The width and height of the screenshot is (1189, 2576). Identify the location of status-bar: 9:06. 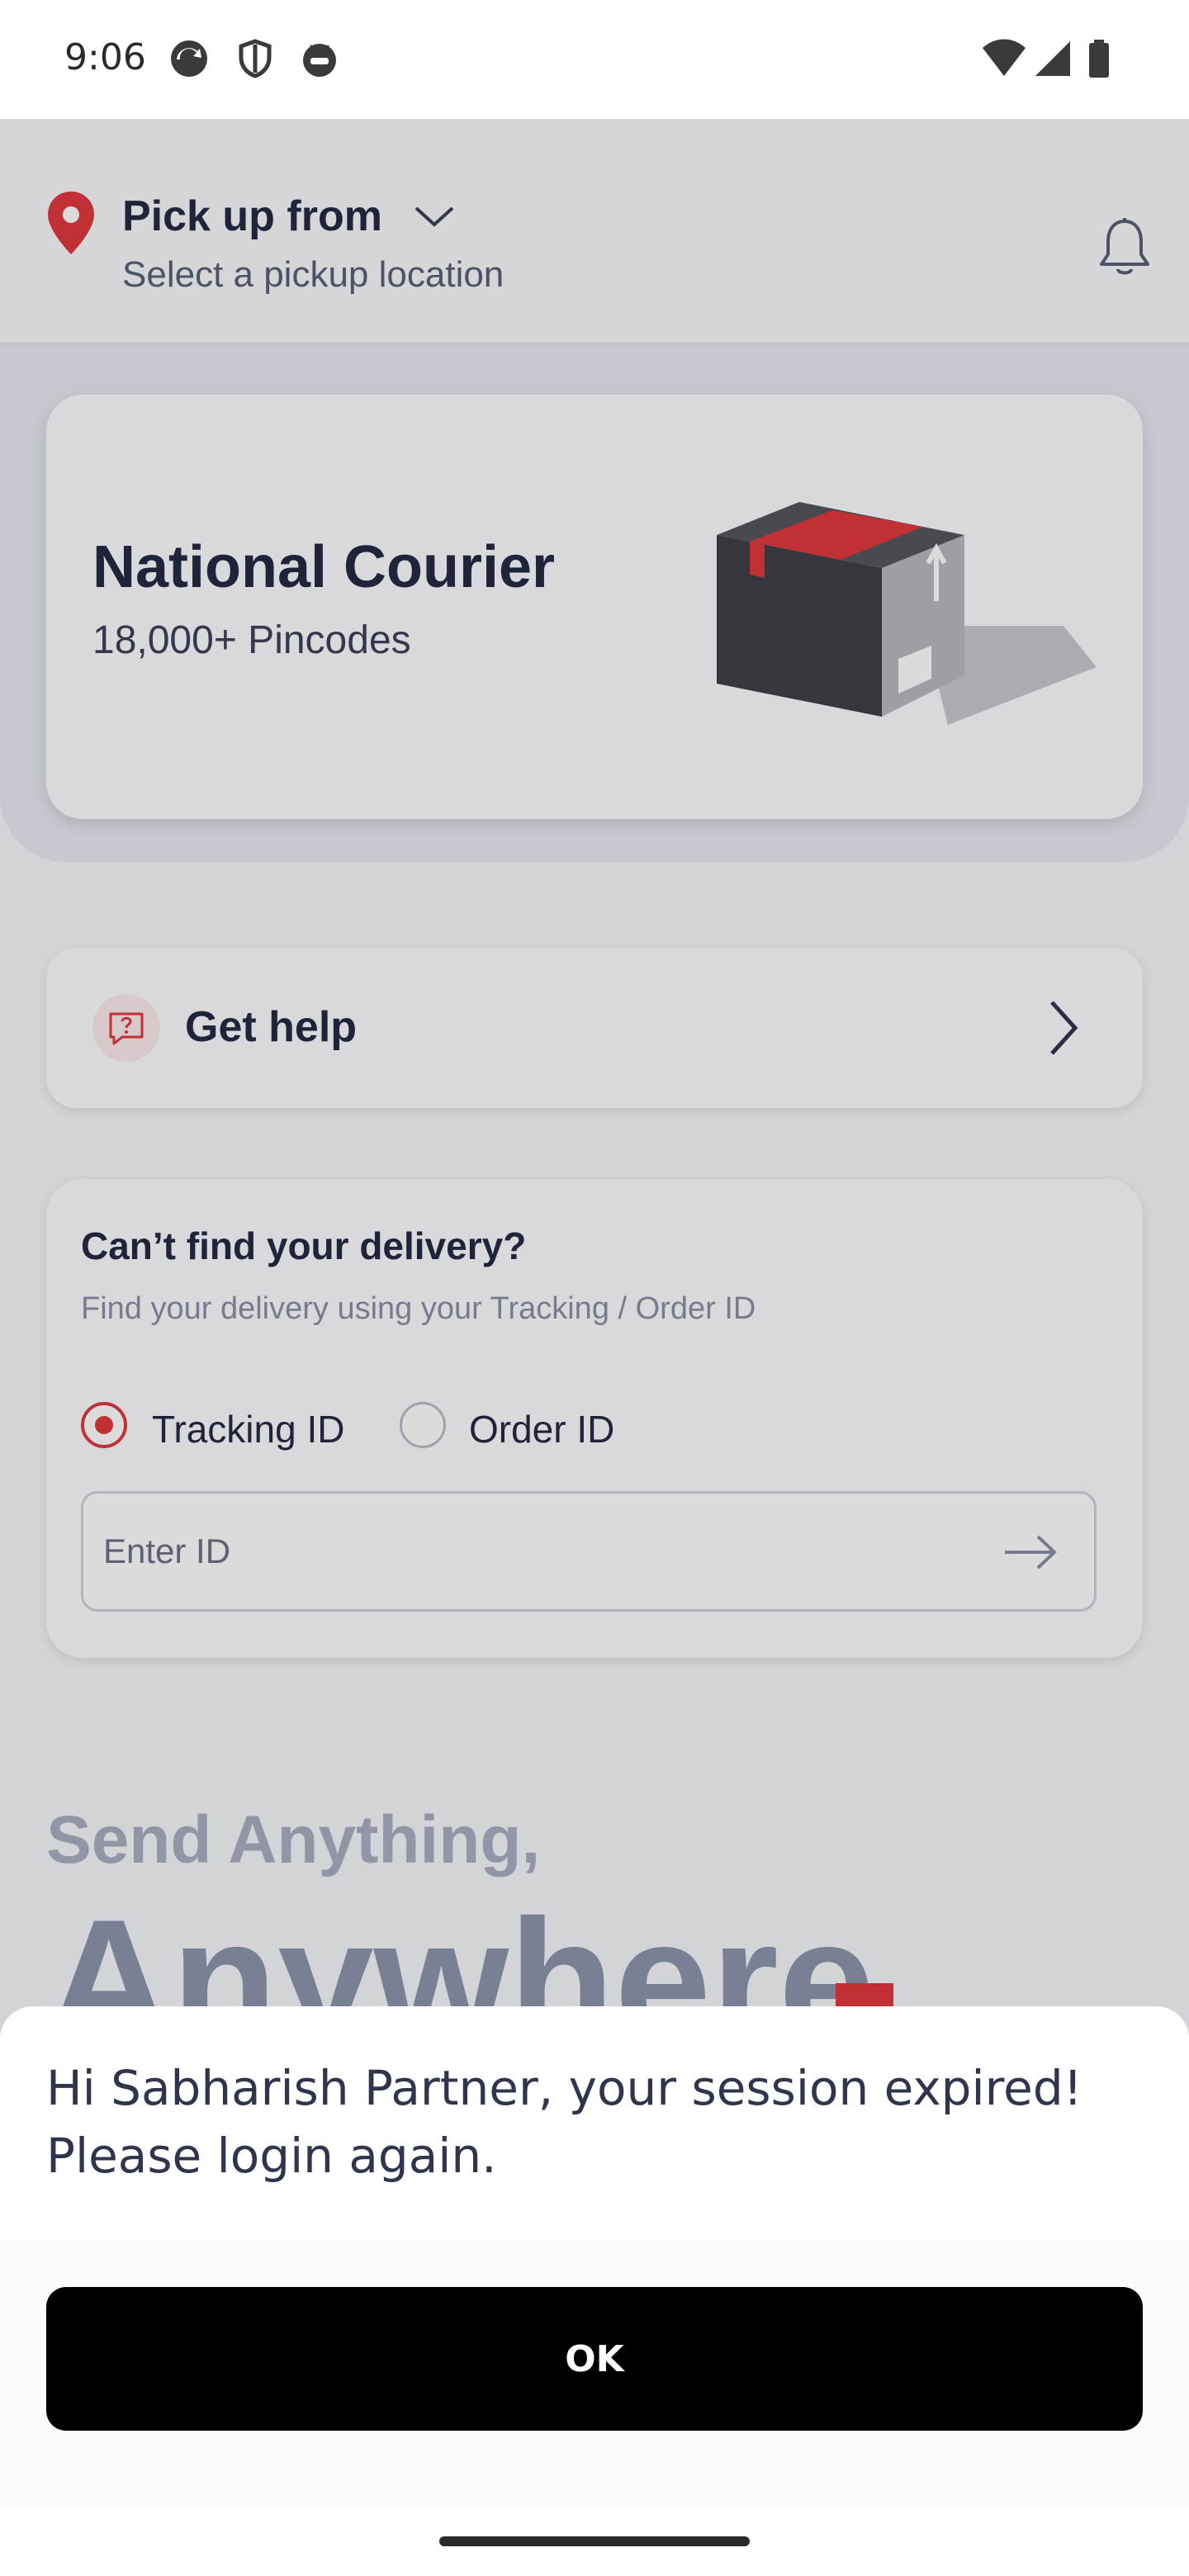
(594, 59).